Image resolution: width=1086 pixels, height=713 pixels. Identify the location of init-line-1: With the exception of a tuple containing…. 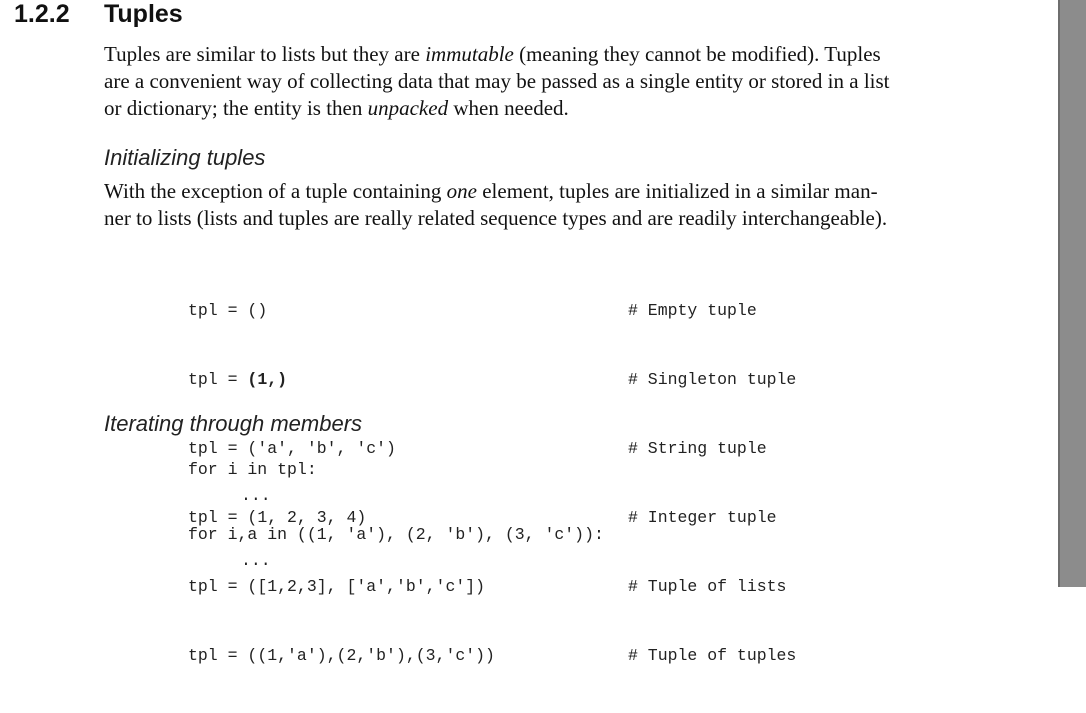
(495, 191).